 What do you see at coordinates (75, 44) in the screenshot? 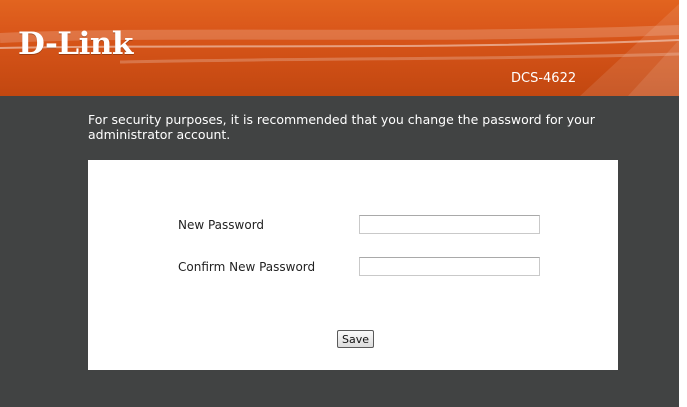
I see `dlink-logo: D-Link` at bounding box center [75, 44].